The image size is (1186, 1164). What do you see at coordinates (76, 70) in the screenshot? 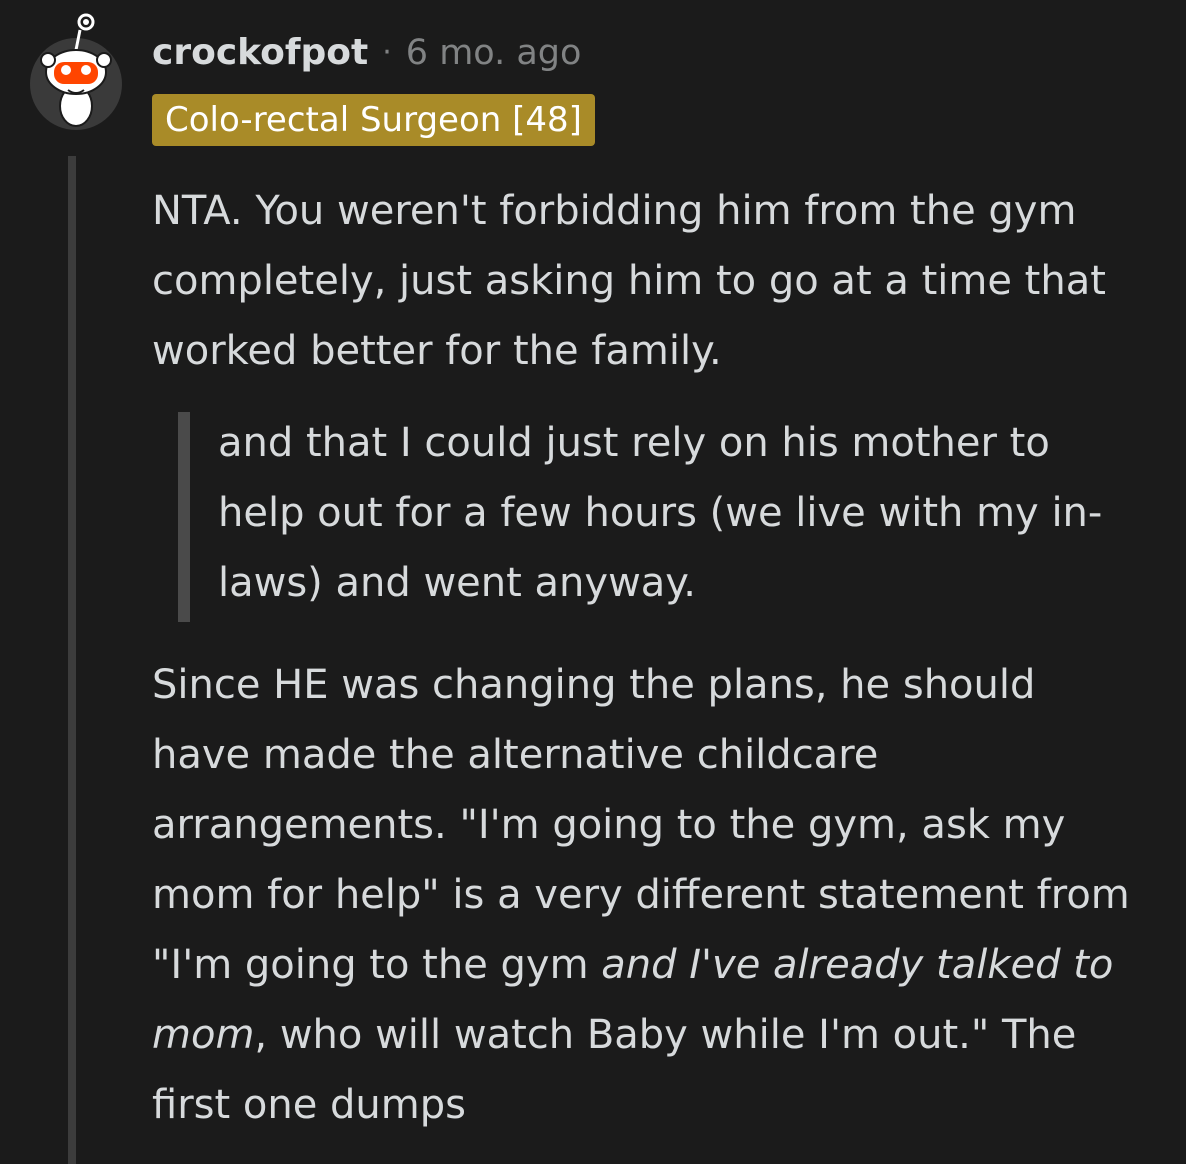
I see `snoo-avatar-icon` at bounding box center [76, 70].